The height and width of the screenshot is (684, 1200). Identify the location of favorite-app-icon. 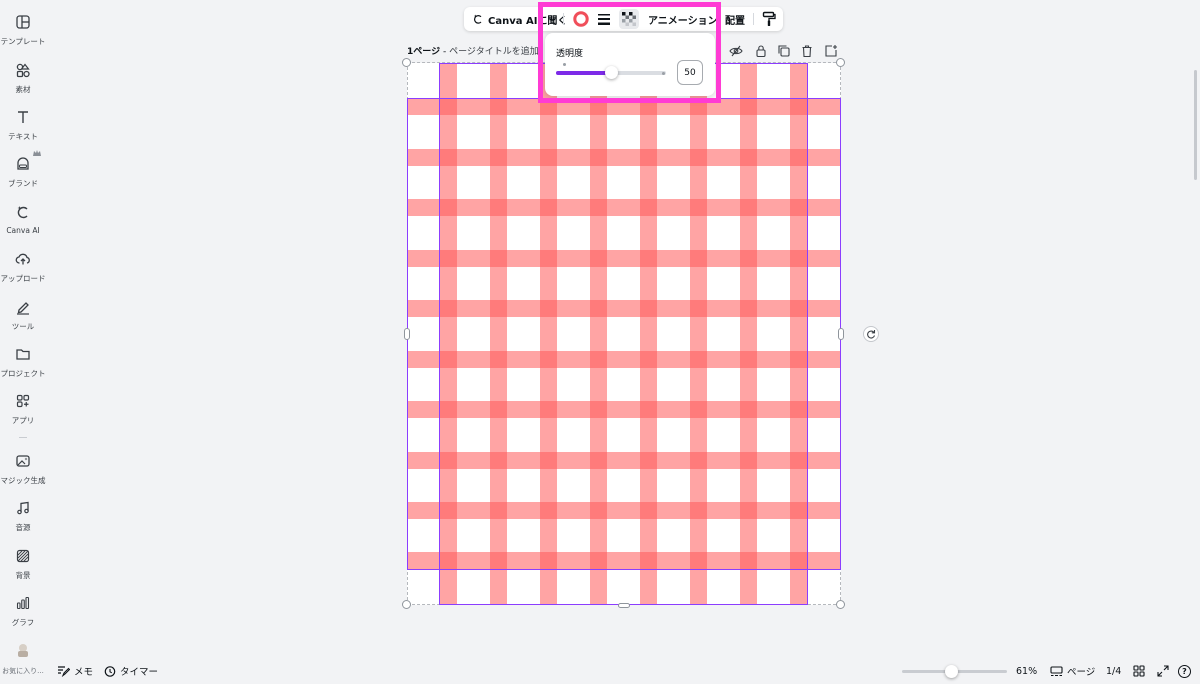
(23, 650).